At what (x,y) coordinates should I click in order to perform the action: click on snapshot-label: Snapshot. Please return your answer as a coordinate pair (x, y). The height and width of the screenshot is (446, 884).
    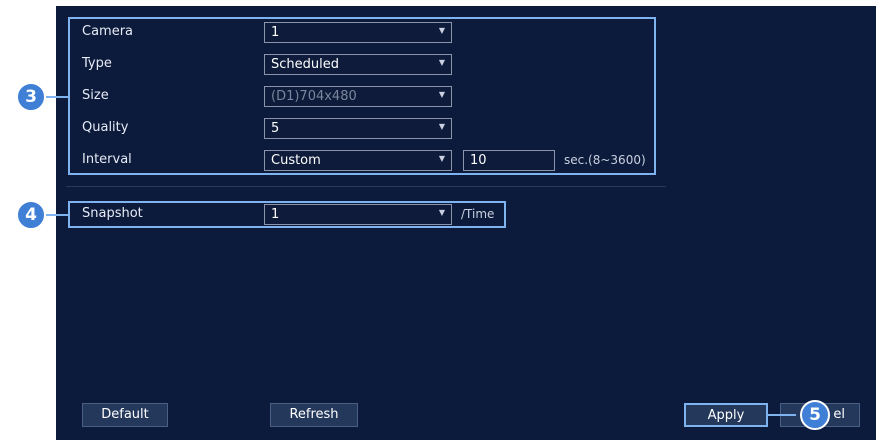
    Looking at the image, I should click on (112, 213).